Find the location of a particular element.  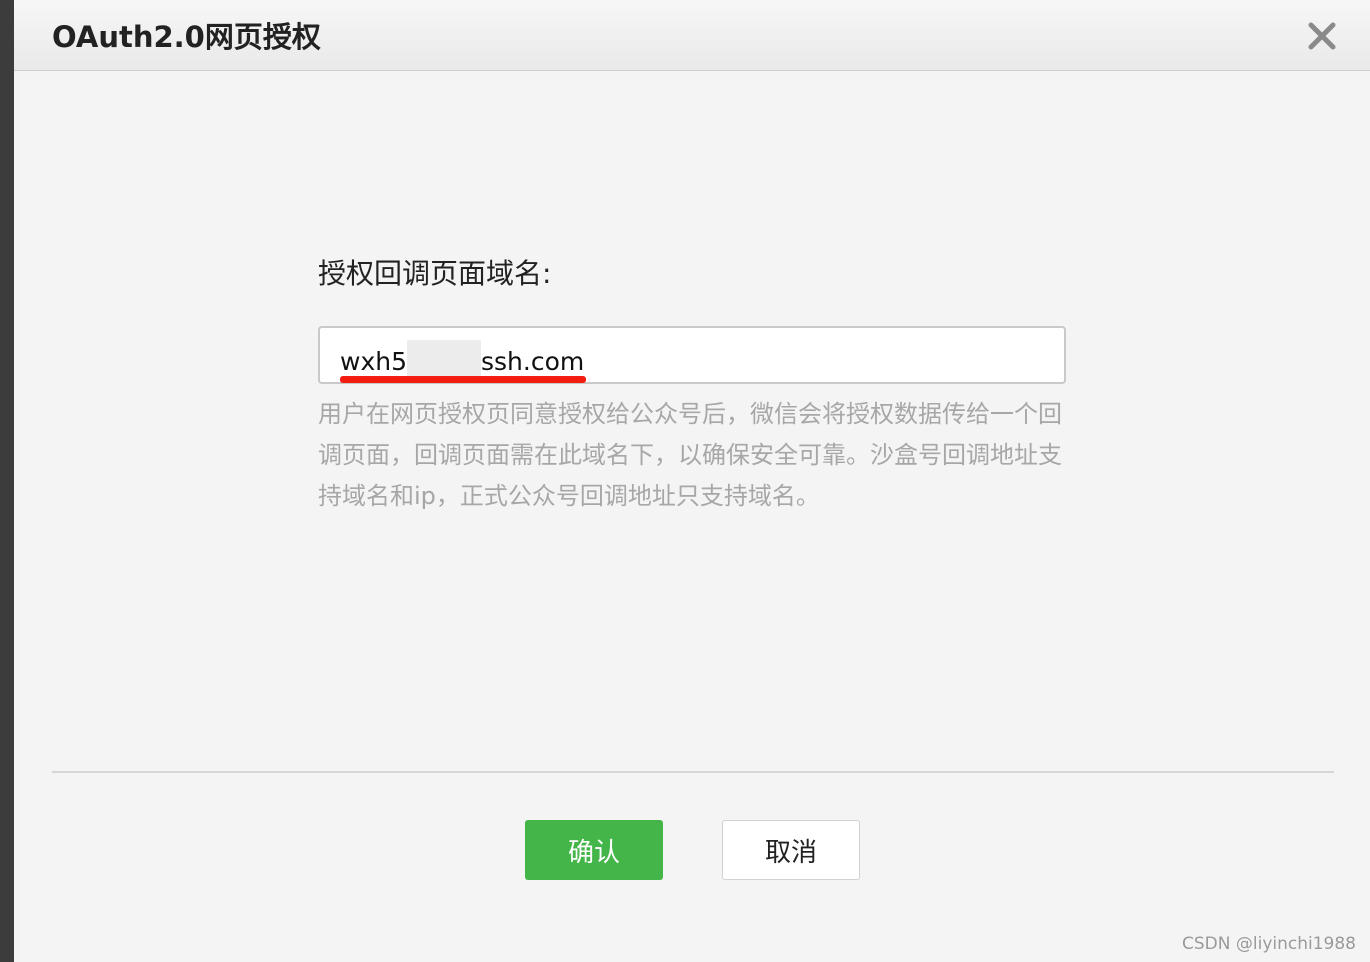

cancel-button: 取消 is located at coordinates (791, 850).